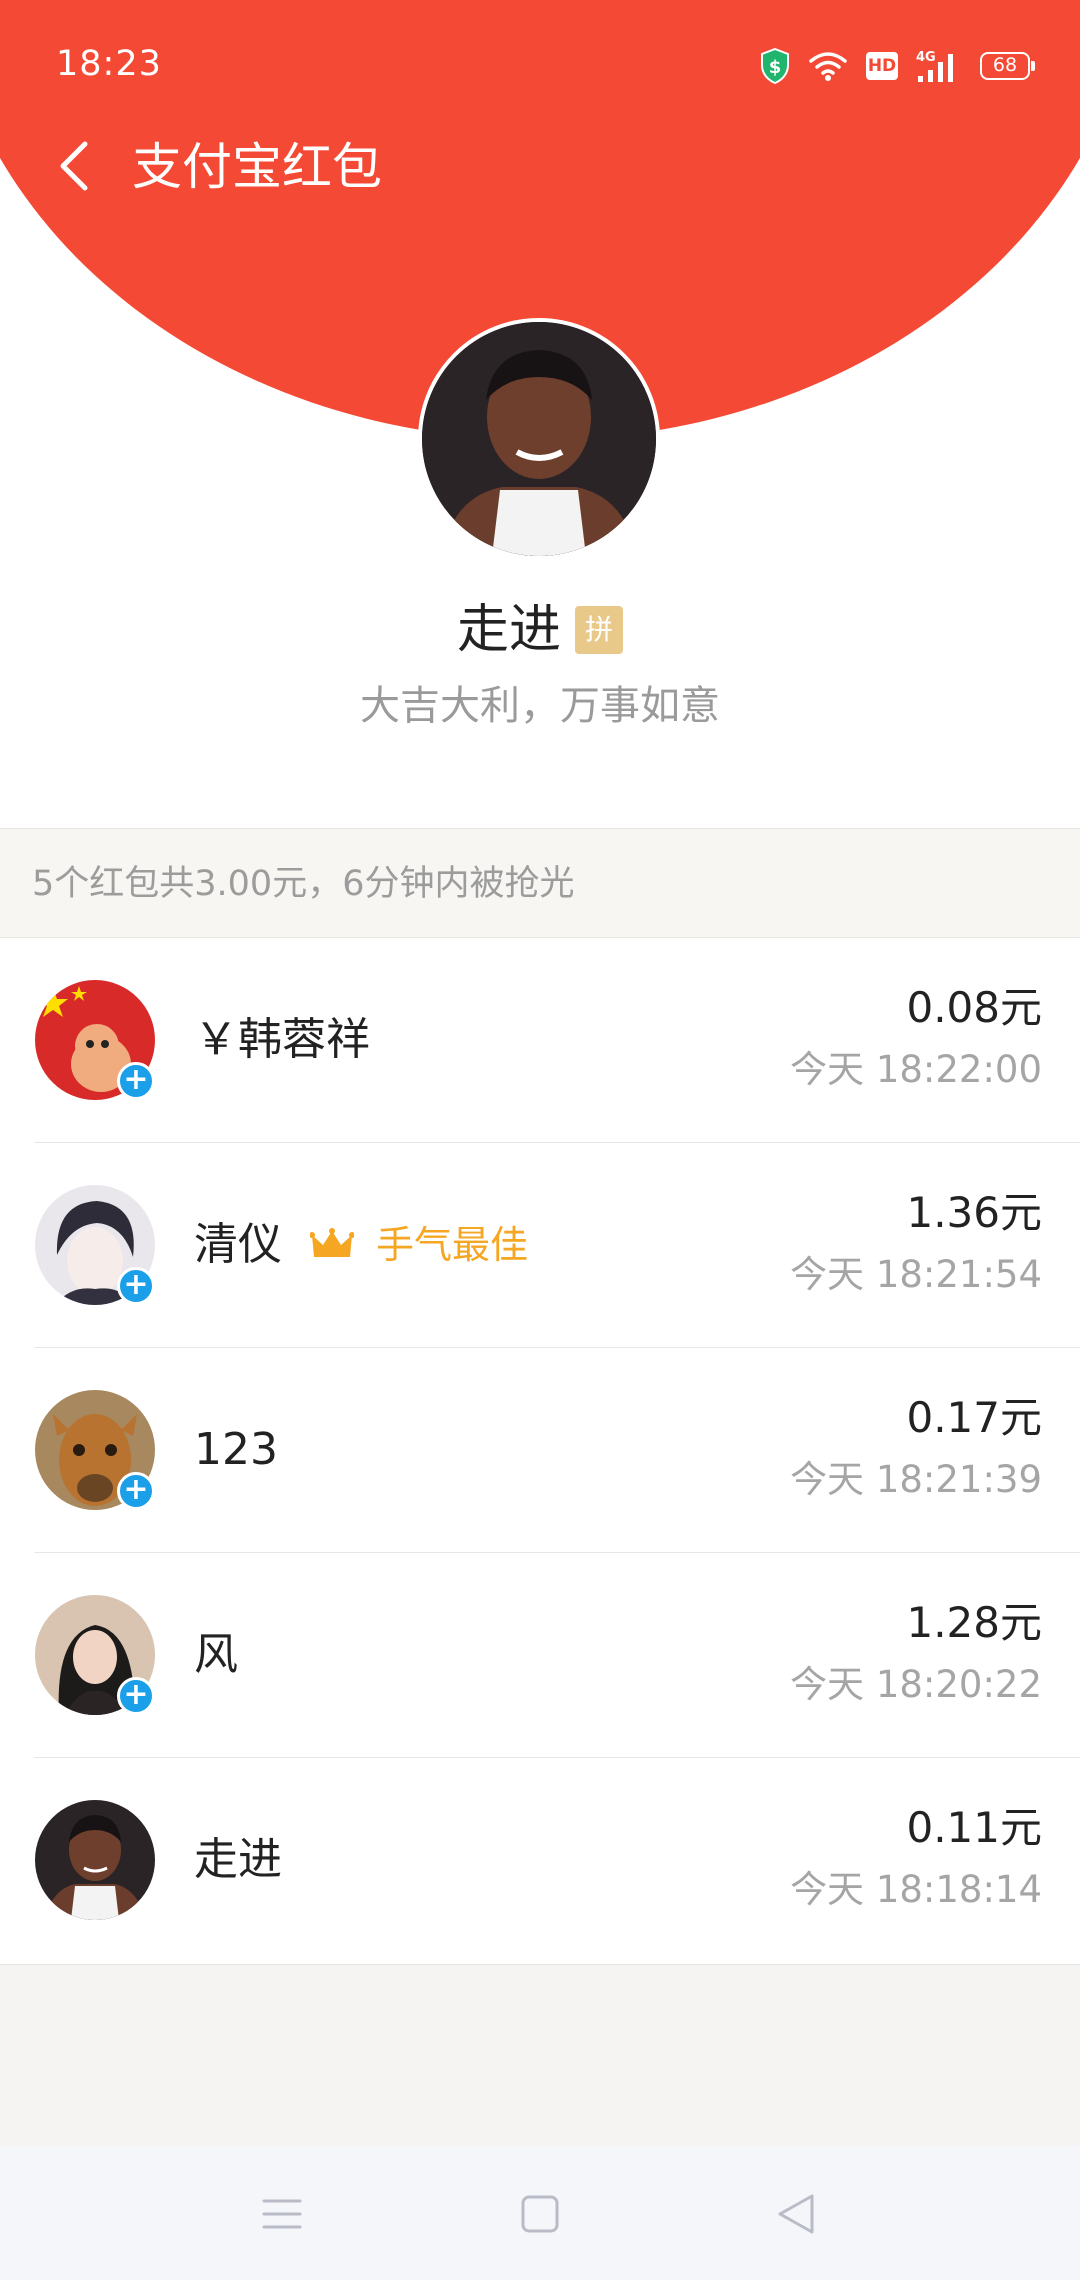  I want to click on blessing-message: 大吉大利，万事如意, so click(540, 706).